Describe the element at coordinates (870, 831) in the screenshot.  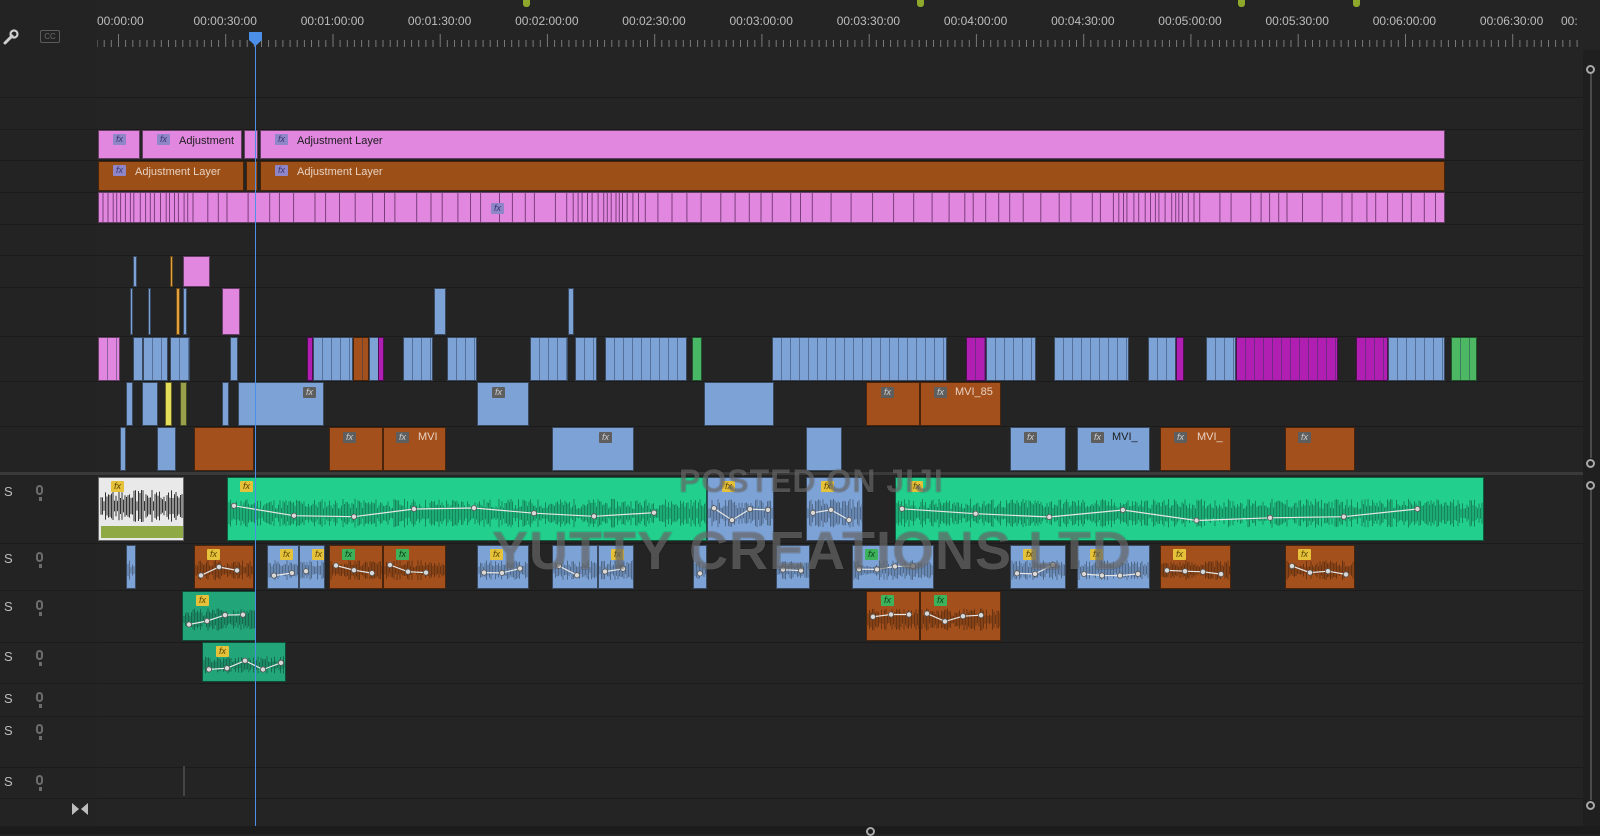
I see `horizontal-scroll-handle` at that location.